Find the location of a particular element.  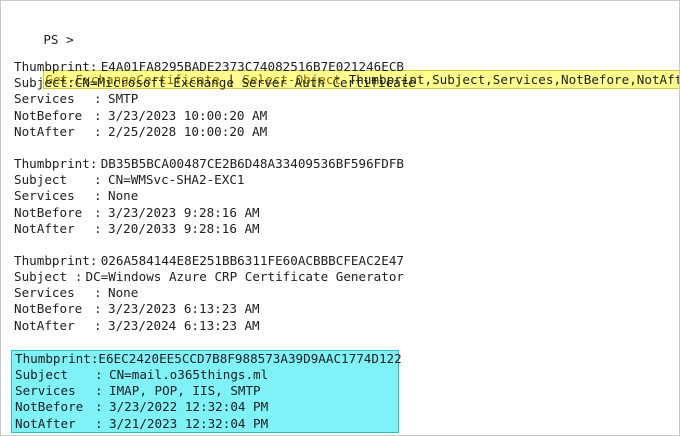

field-value-thumbprint: 026A584144E8E251BB6311FE60ACBBBCFEAC2E47 is located at coordinates (252, 260).